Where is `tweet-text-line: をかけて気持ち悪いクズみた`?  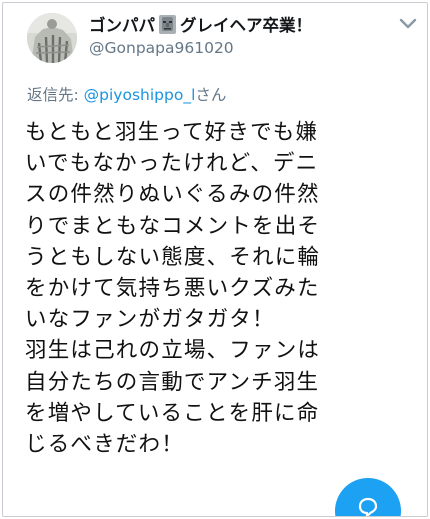
tweet-text-line: をかけて気持ち悪いクズみた is located at coordinates (172, 289).